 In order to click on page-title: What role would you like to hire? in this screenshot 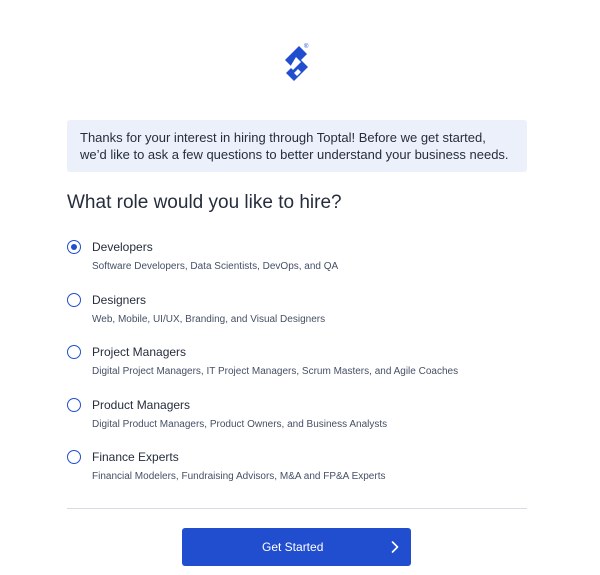, I will do `click(204, 202)`.